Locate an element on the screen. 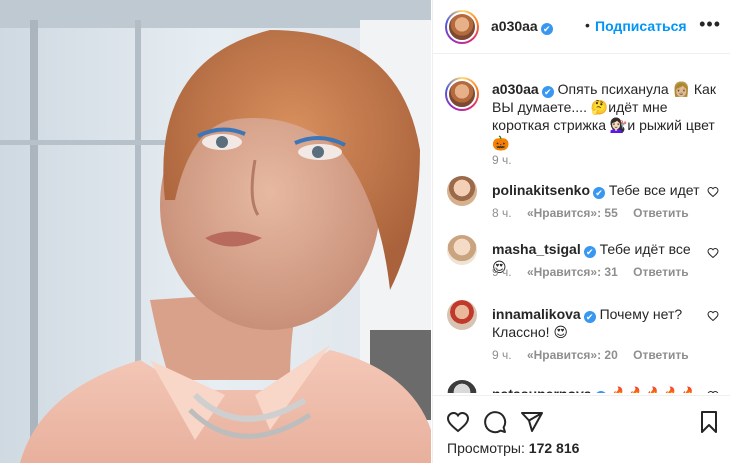  comment-meta: 8 ч. «Нравится»: 55 Ответить is located at coordinates (596, 213).